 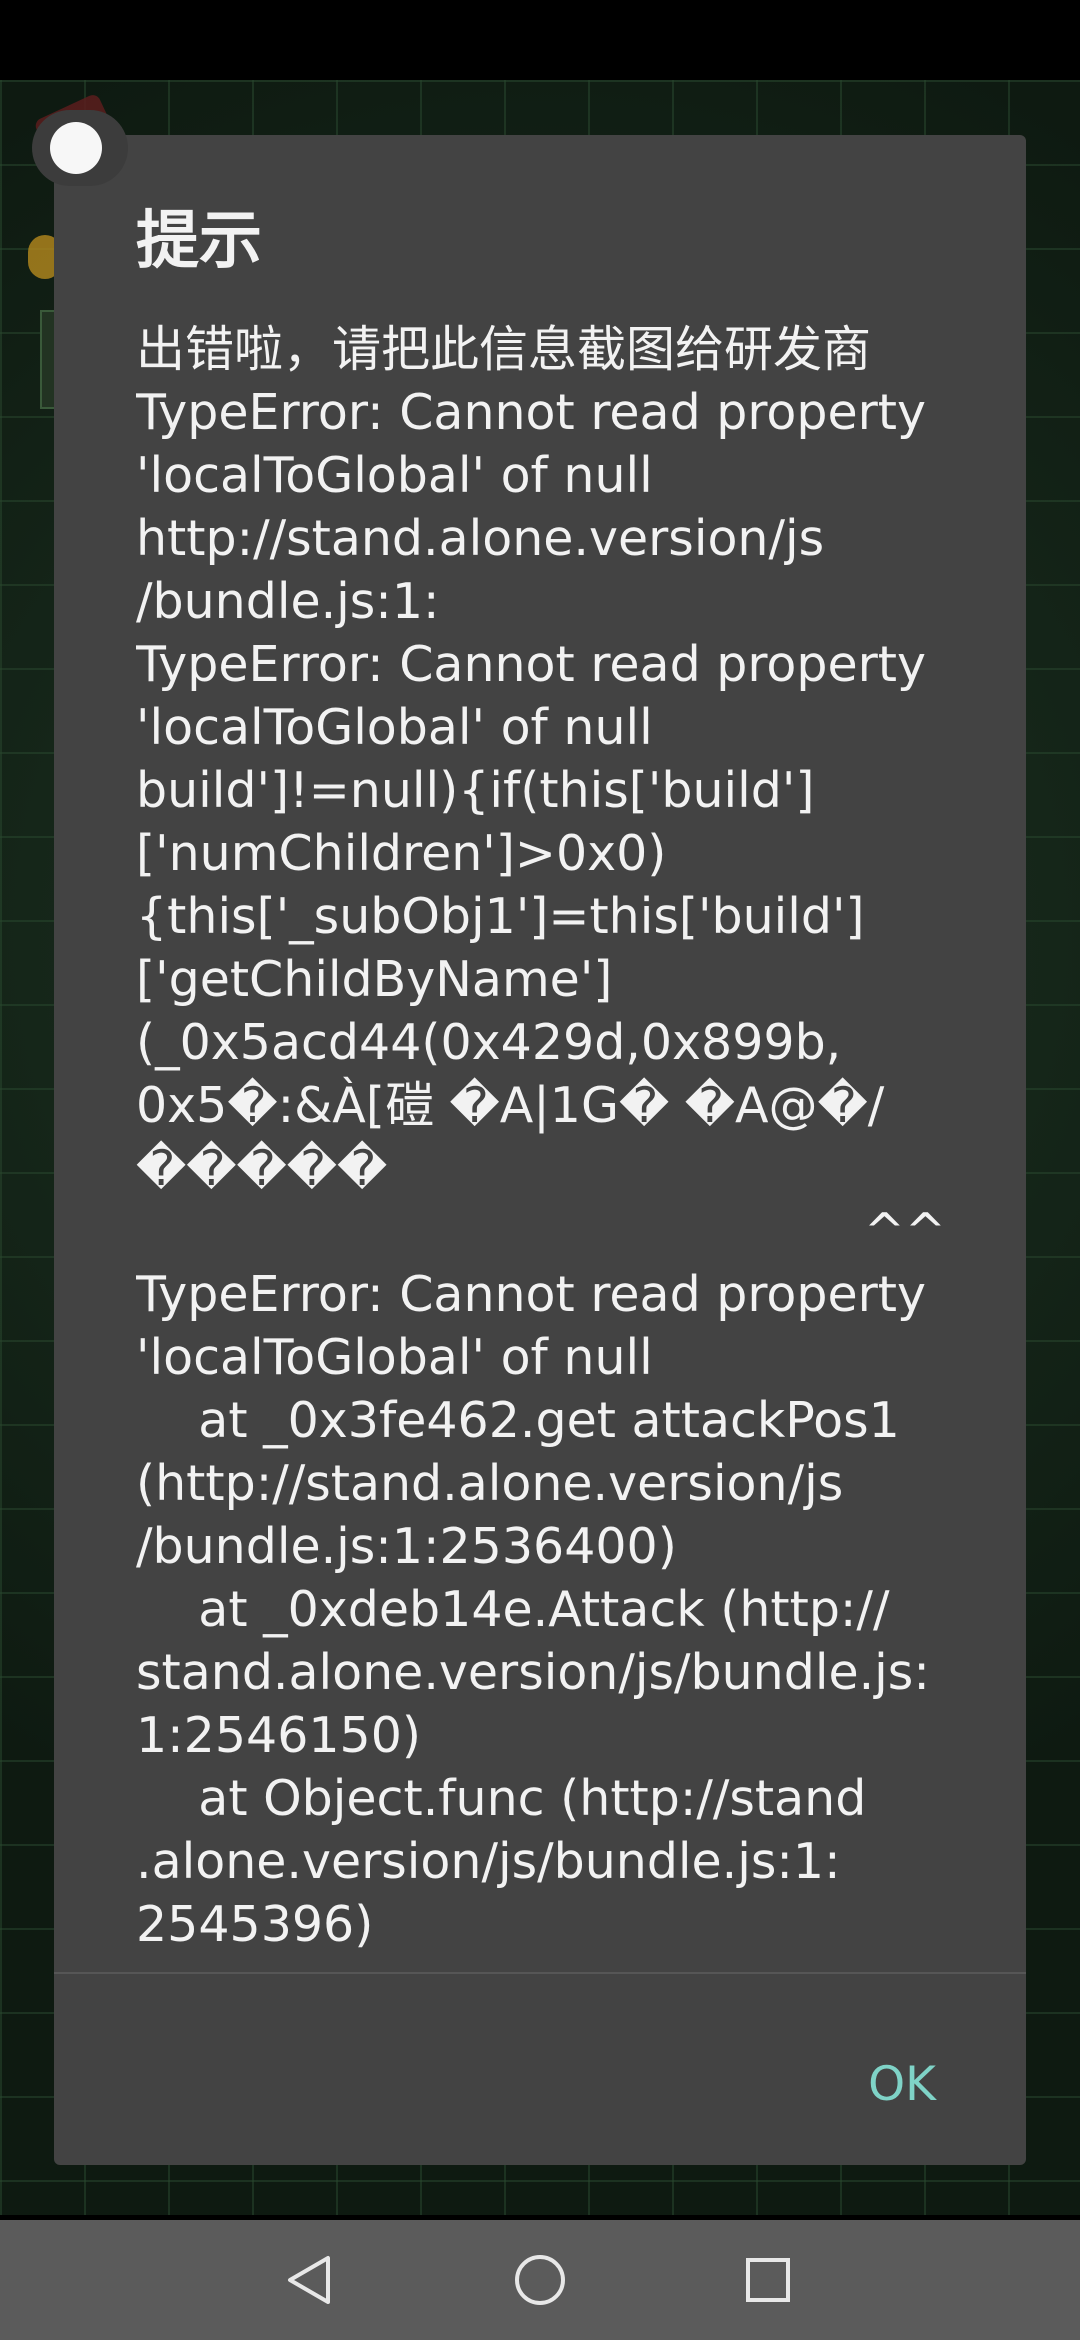 What do you see at coordinates (480, 538) in the screenshot?
I see `message-line: http://stand.alone.version/js` at bounding box center [480, 538].